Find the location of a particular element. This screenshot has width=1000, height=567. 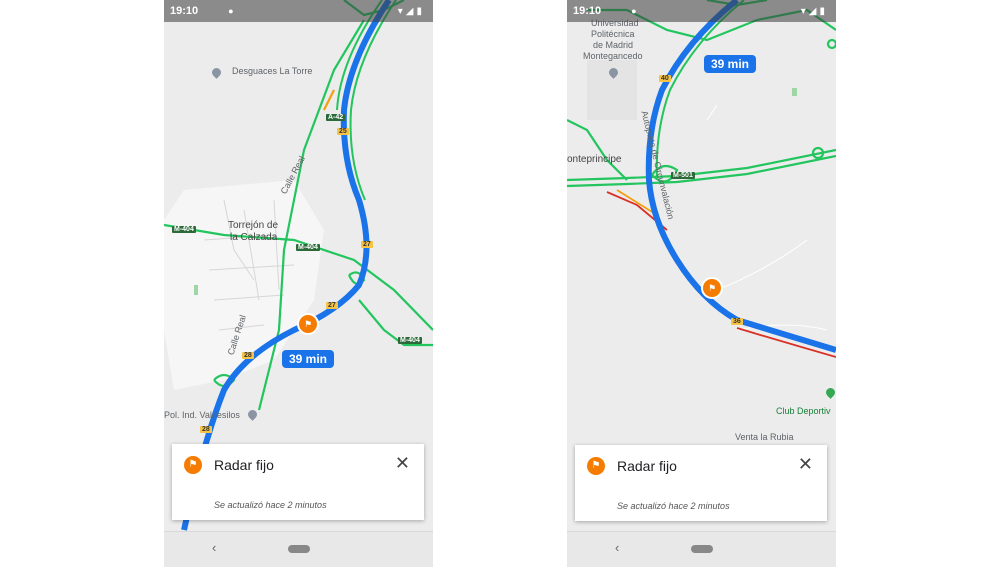

map-label-place: Venta la Rubia is located at coordinates (764, 437).